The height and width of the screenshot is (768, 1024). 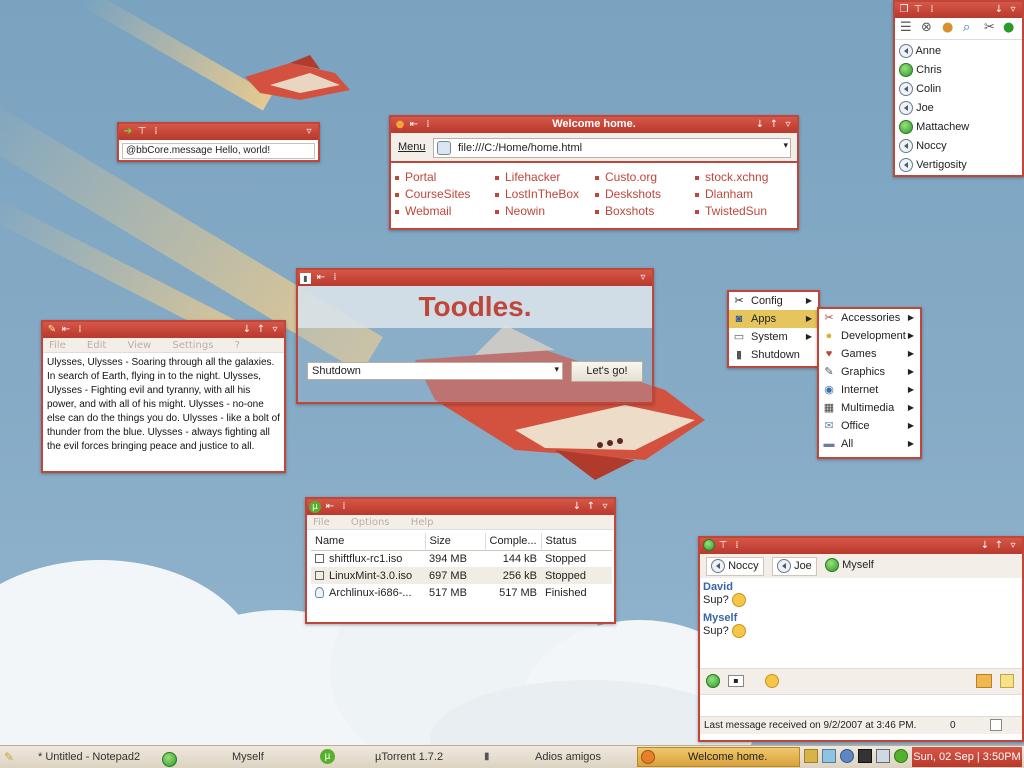 I want to click on list-item: Chris, so click(x=958, y=70).